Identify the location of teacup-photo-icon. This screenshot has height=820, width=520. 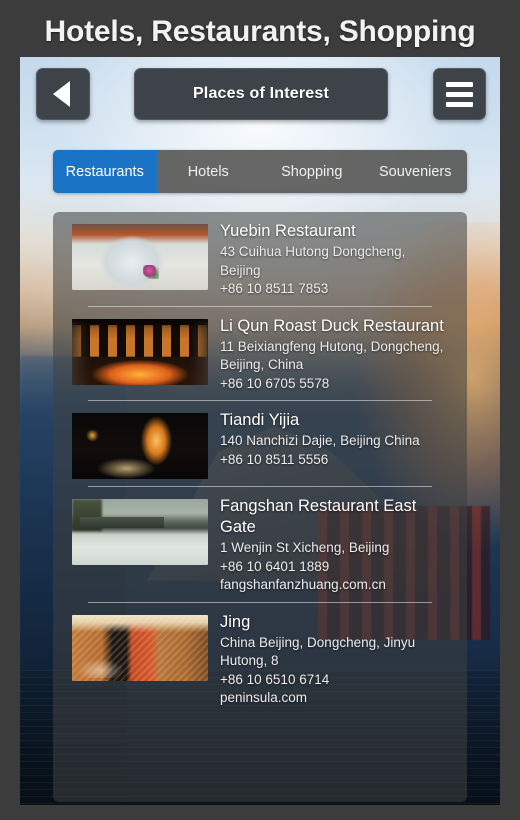
(140, 257).